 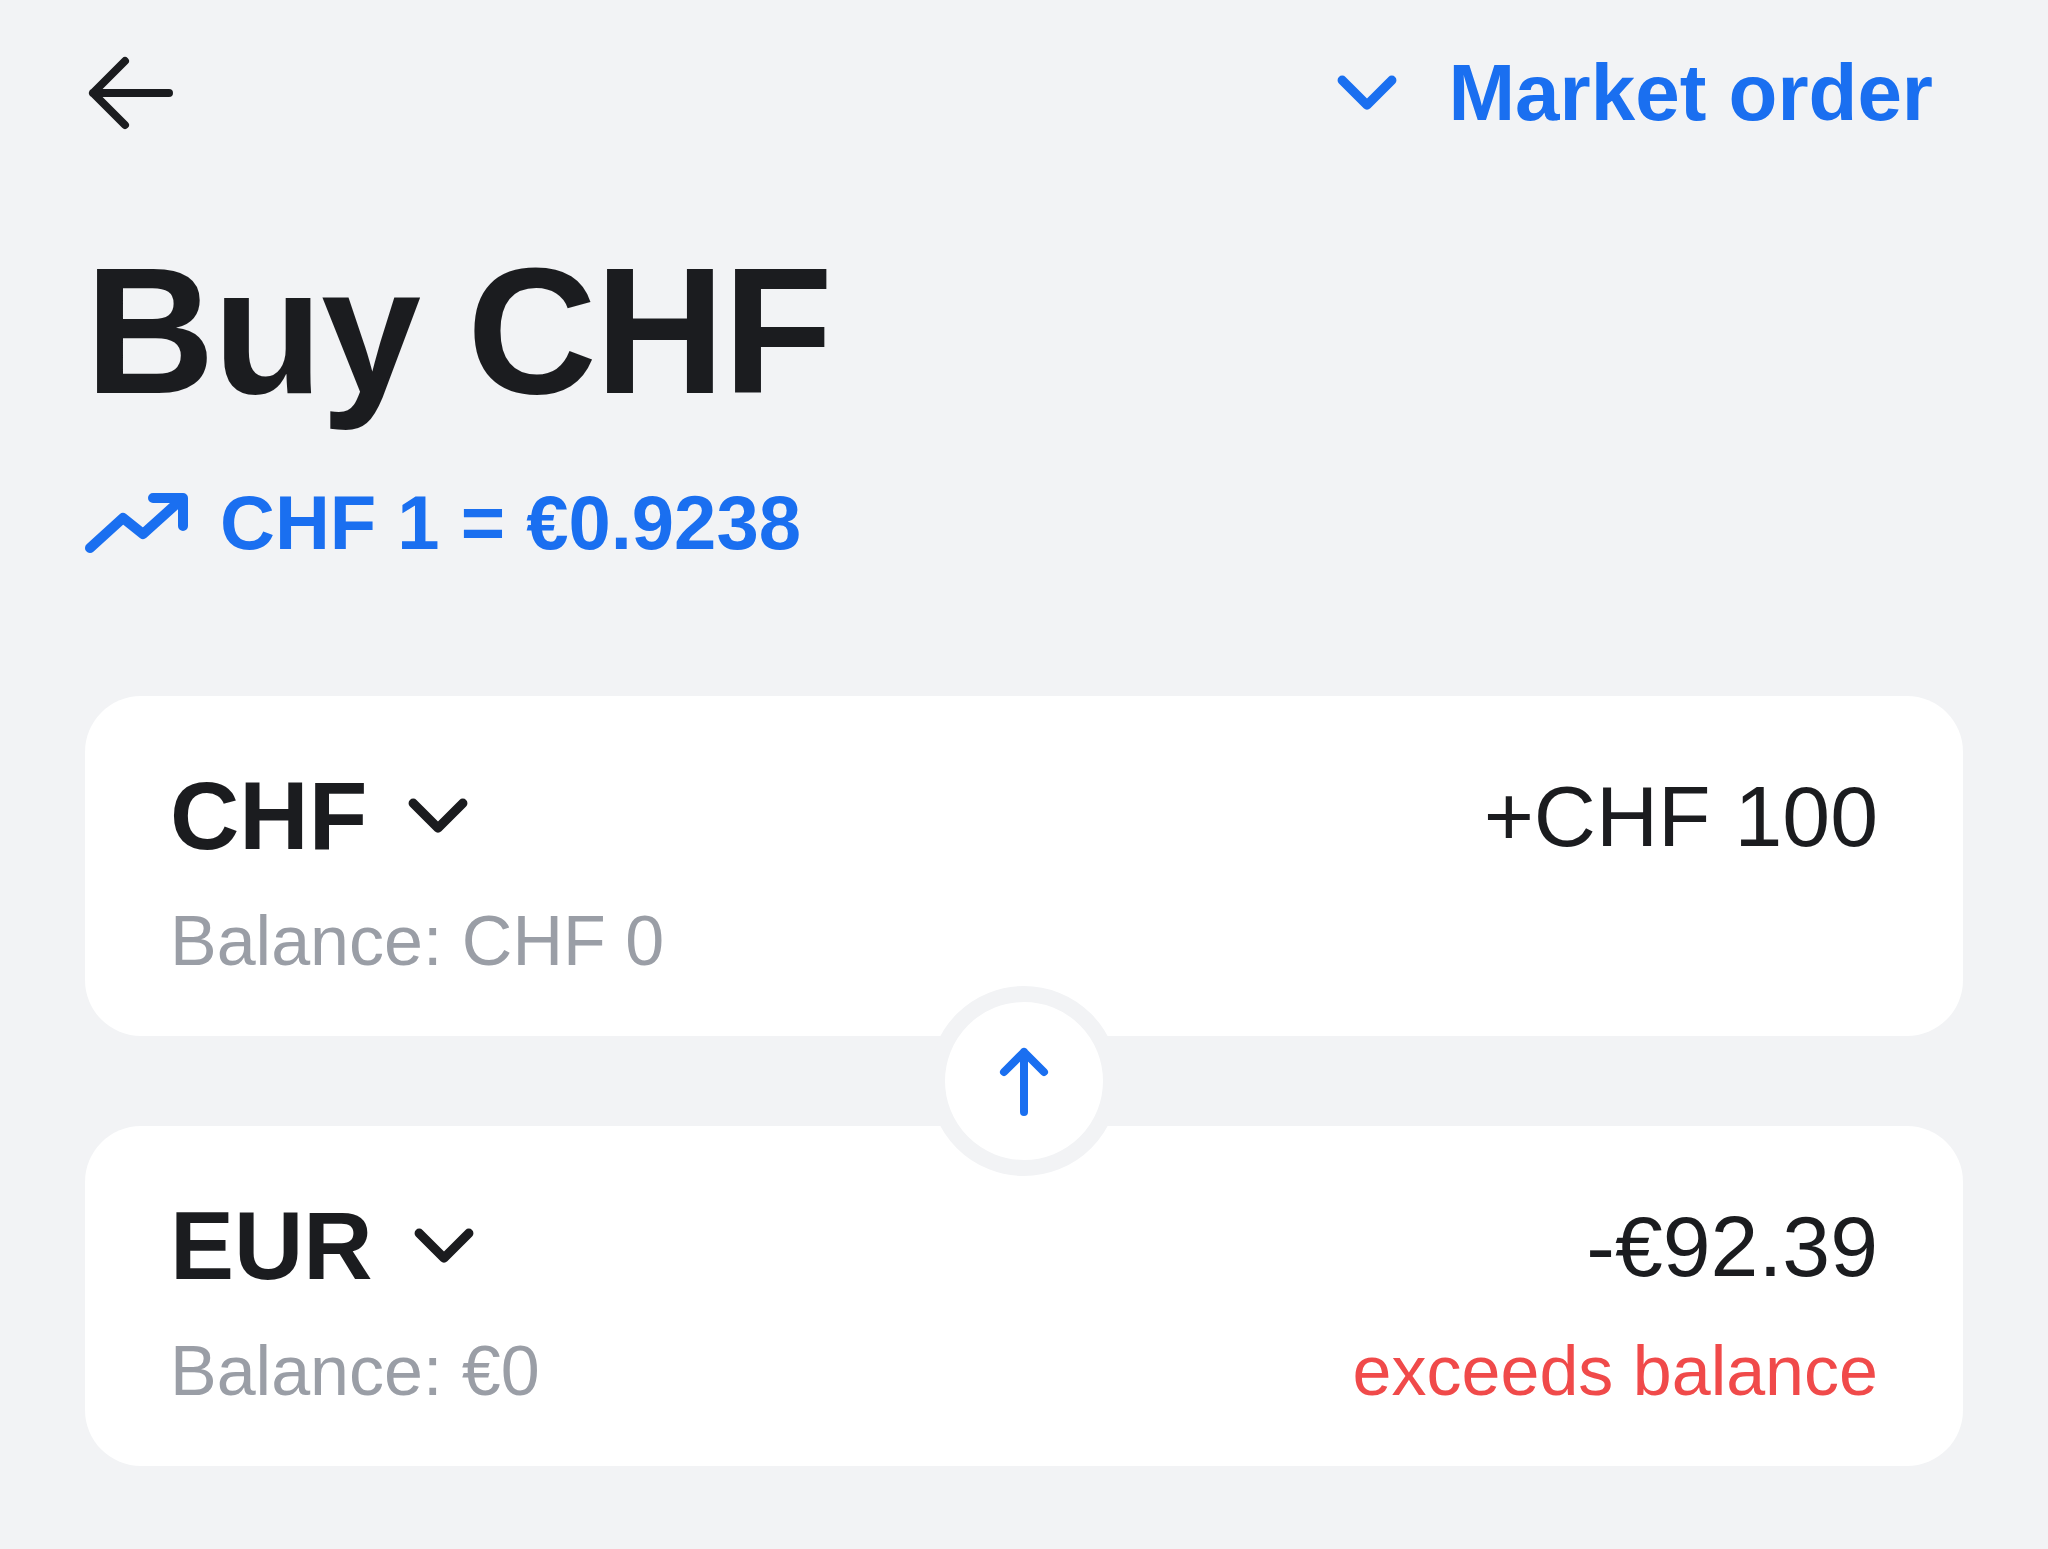 What do you see at coordinates (320, 816) in the screenshot?
I see `currency-selector: CHF` at bounding box center [320, 816].